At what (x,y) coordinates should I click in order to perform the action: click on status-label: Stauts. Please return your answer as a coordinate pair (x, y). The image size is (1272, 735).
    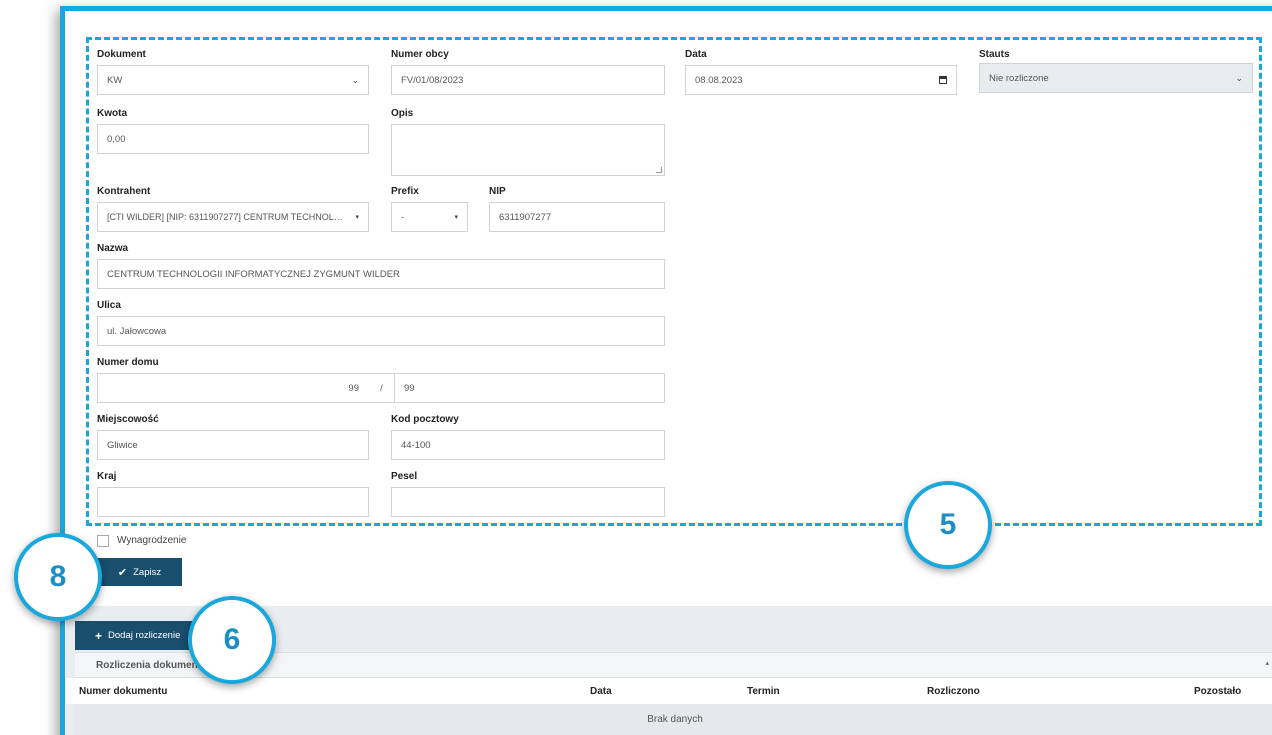
    Looking at the image, I should click on (994, 54).